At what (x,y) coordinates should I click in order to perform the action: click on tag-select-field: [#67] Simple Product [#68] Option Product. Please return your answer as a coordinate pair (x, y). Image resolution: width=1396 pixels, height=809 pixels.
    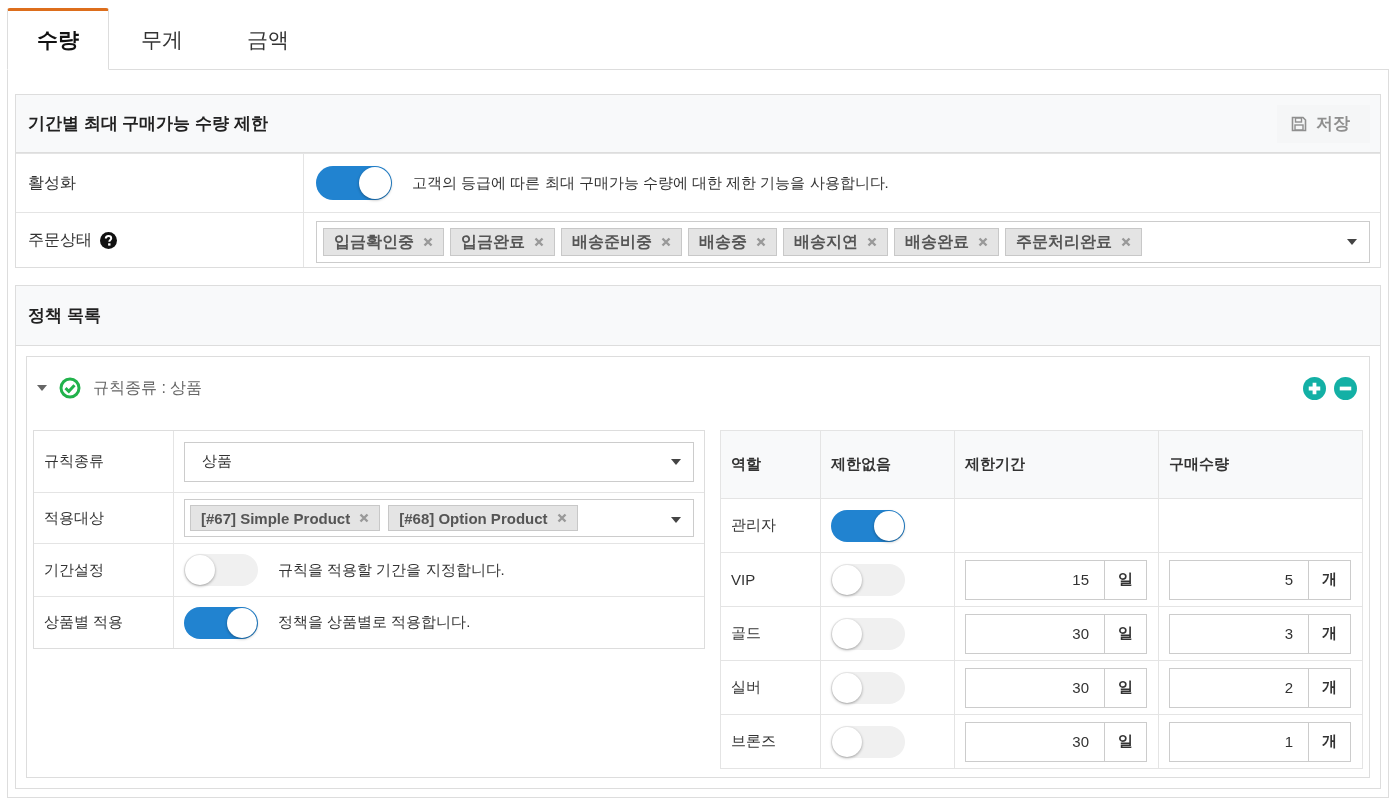
    Looking at the image, I should click on (439, 518).